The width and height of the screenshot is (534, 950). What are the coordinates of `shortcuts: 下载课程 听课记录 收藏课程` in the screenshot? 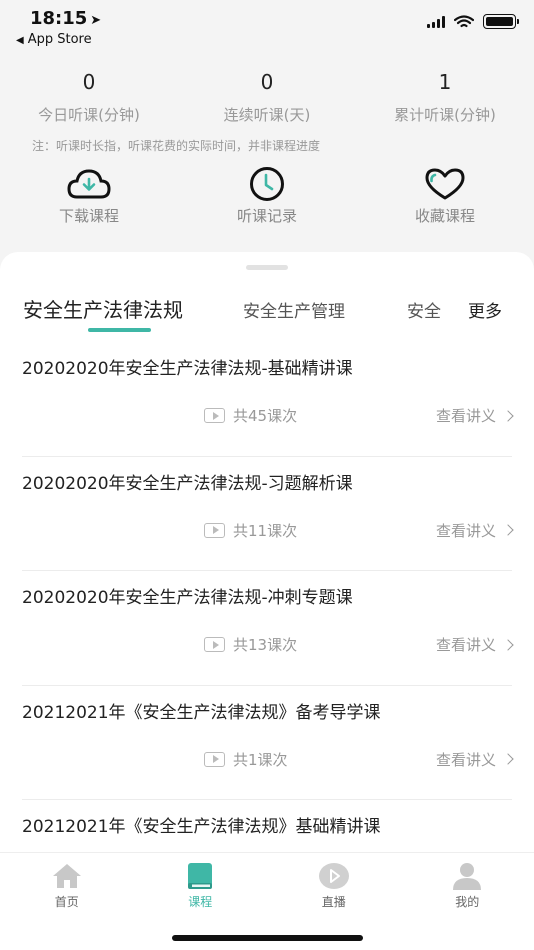 It's located at (267, 196).